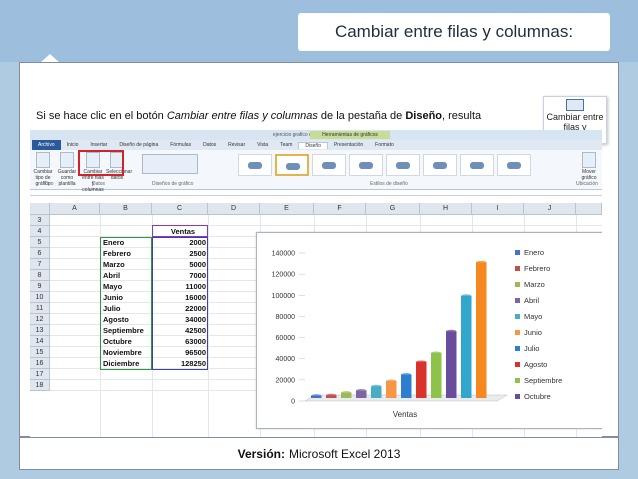 The image size is (638, 479). Describe the element at coordinates (517, 396) in the screenshot. I see `legend-swatch-octubre` at that location.